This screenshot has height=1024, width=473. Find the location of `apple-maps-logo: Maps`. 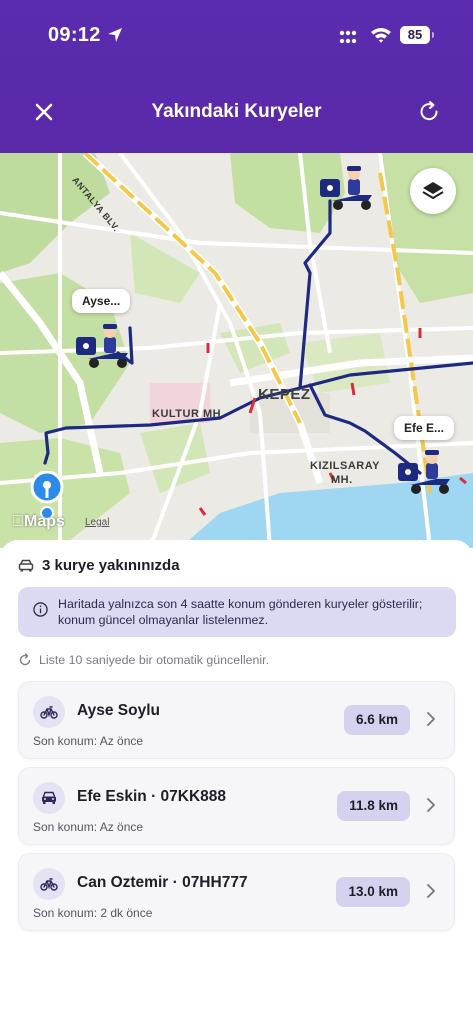

apple-maps-logo: Maps is located at coordinates (38, 521).